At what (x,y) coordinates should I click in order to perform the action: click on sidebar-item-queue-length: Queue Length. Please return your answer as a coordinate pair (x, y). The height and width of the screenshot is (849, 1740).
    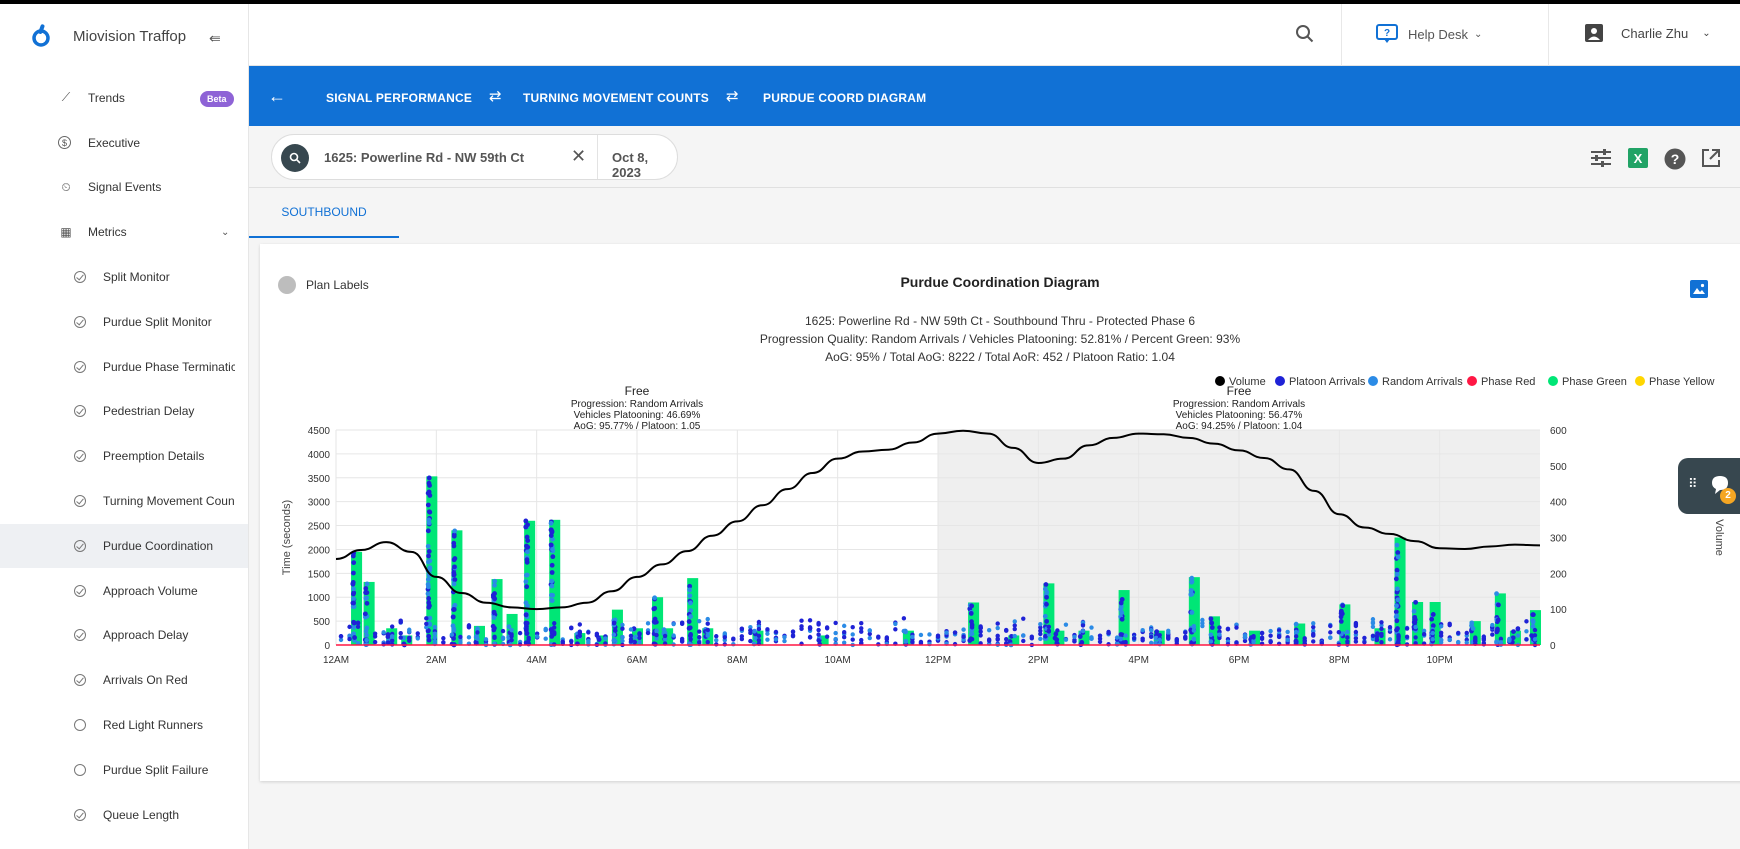
    Looking at the image, I should click on (124, 815).